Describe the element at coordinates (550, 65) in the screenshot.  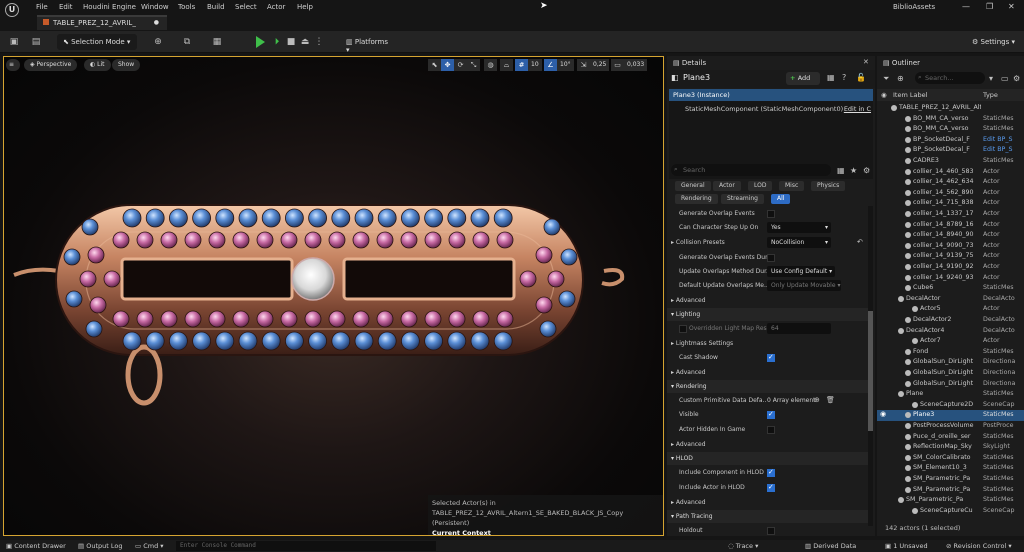
I see `rotation-snap-icon: ∠` at that location.